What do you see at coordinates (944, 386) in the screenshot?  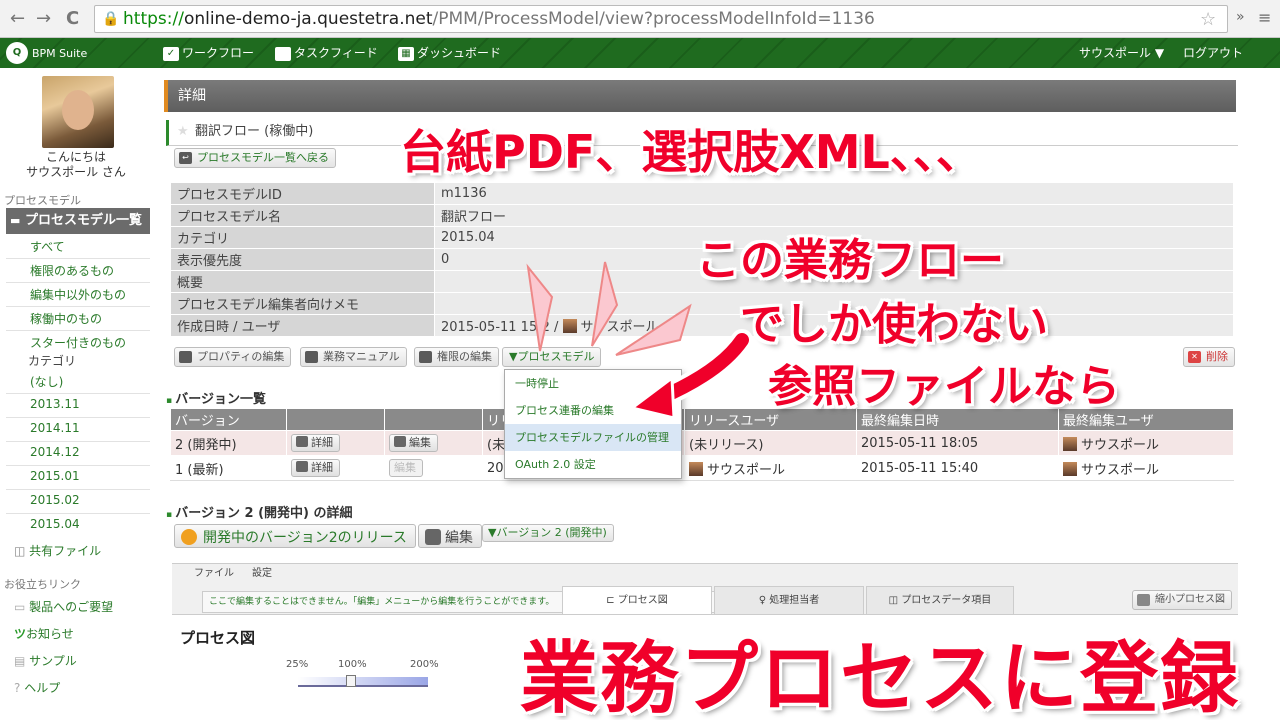 I see `overlay-caption-line3: 参照ファイルなら` at bounding box center [944, 386].